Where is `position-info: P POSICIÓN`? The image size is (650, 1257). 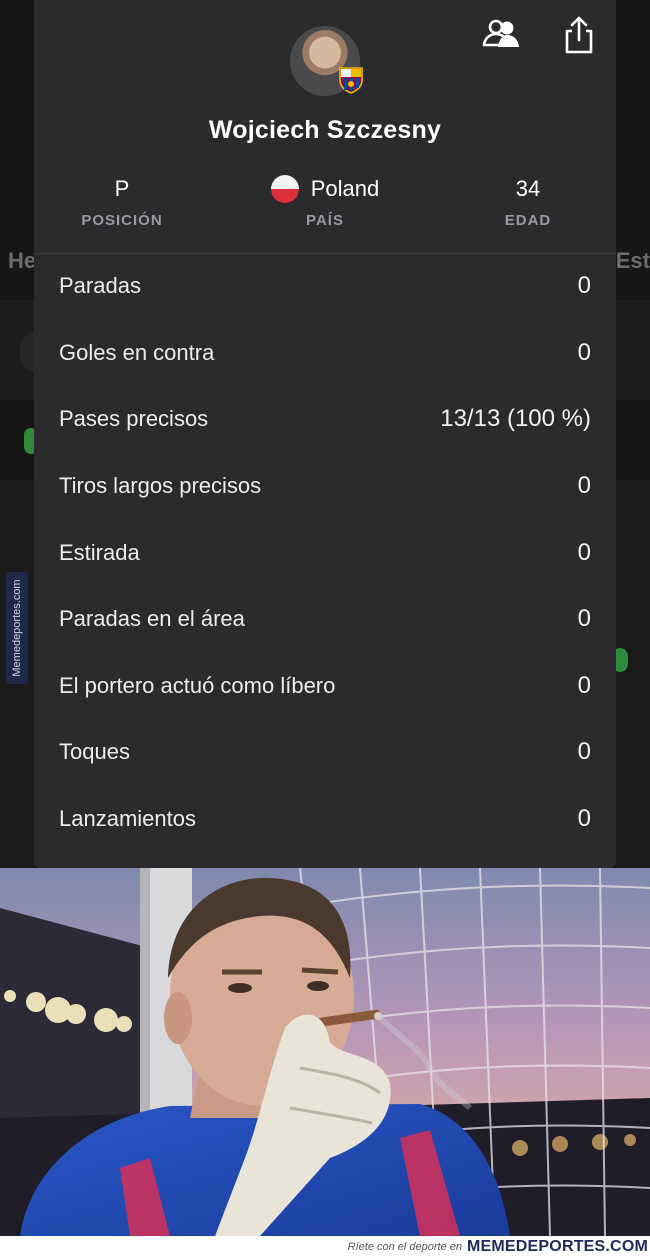
position-info: P POSICIÓN is located at coordinates (122, 200).